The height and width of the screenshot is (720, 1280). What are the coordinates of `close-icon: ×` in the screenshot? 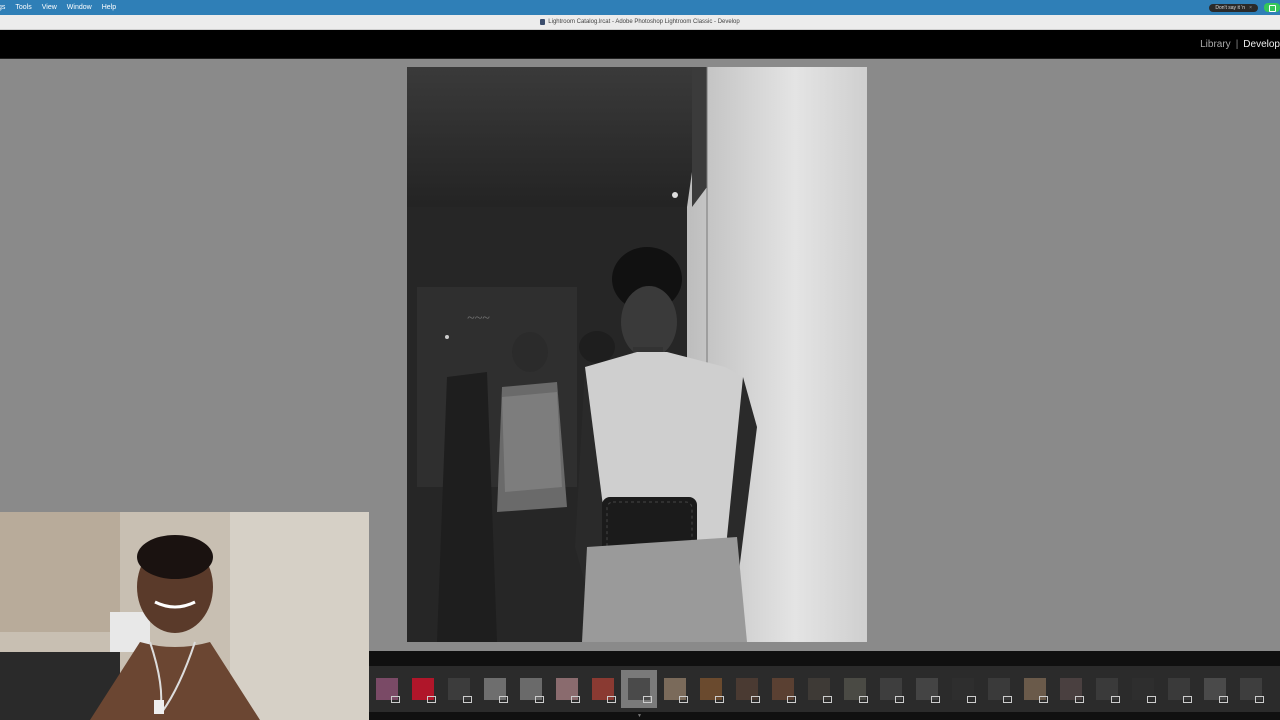 It's located at (1250, 8).